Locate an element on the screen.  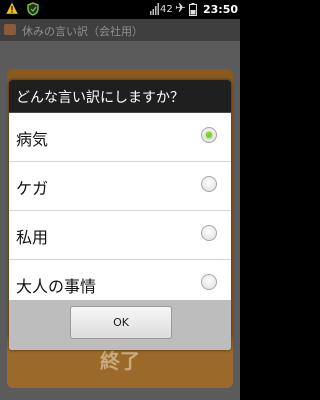
option-illness: 病気 is located at coordinates (120, 137).